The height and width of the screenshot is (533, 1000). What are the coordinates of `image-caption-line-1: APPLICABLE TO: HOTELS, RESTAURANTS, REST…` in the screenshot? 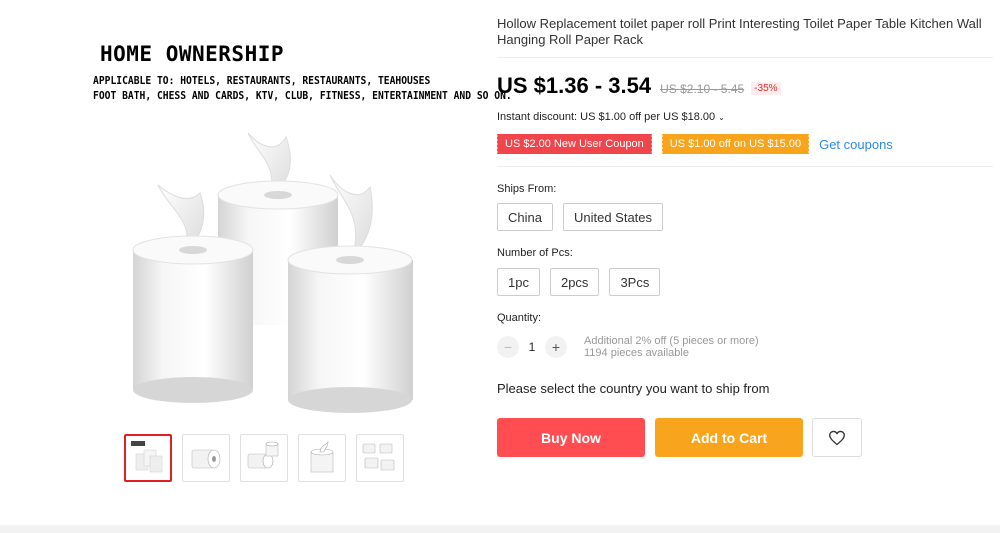 It's located at (262, 81).